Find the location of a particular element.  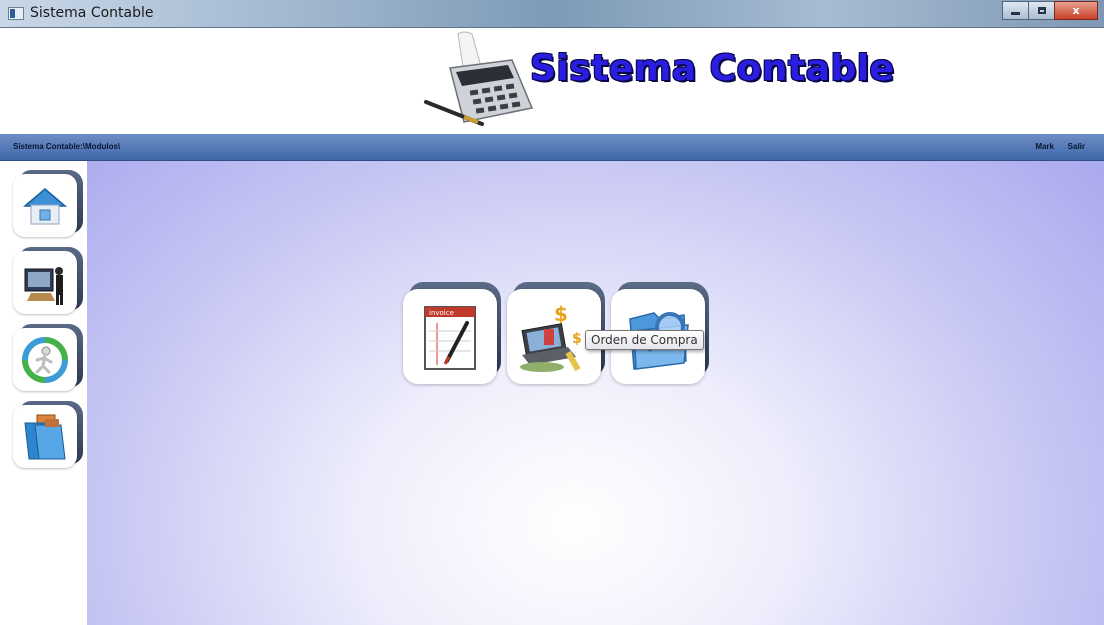

maximize-button is located at coordinates (1041, 10).